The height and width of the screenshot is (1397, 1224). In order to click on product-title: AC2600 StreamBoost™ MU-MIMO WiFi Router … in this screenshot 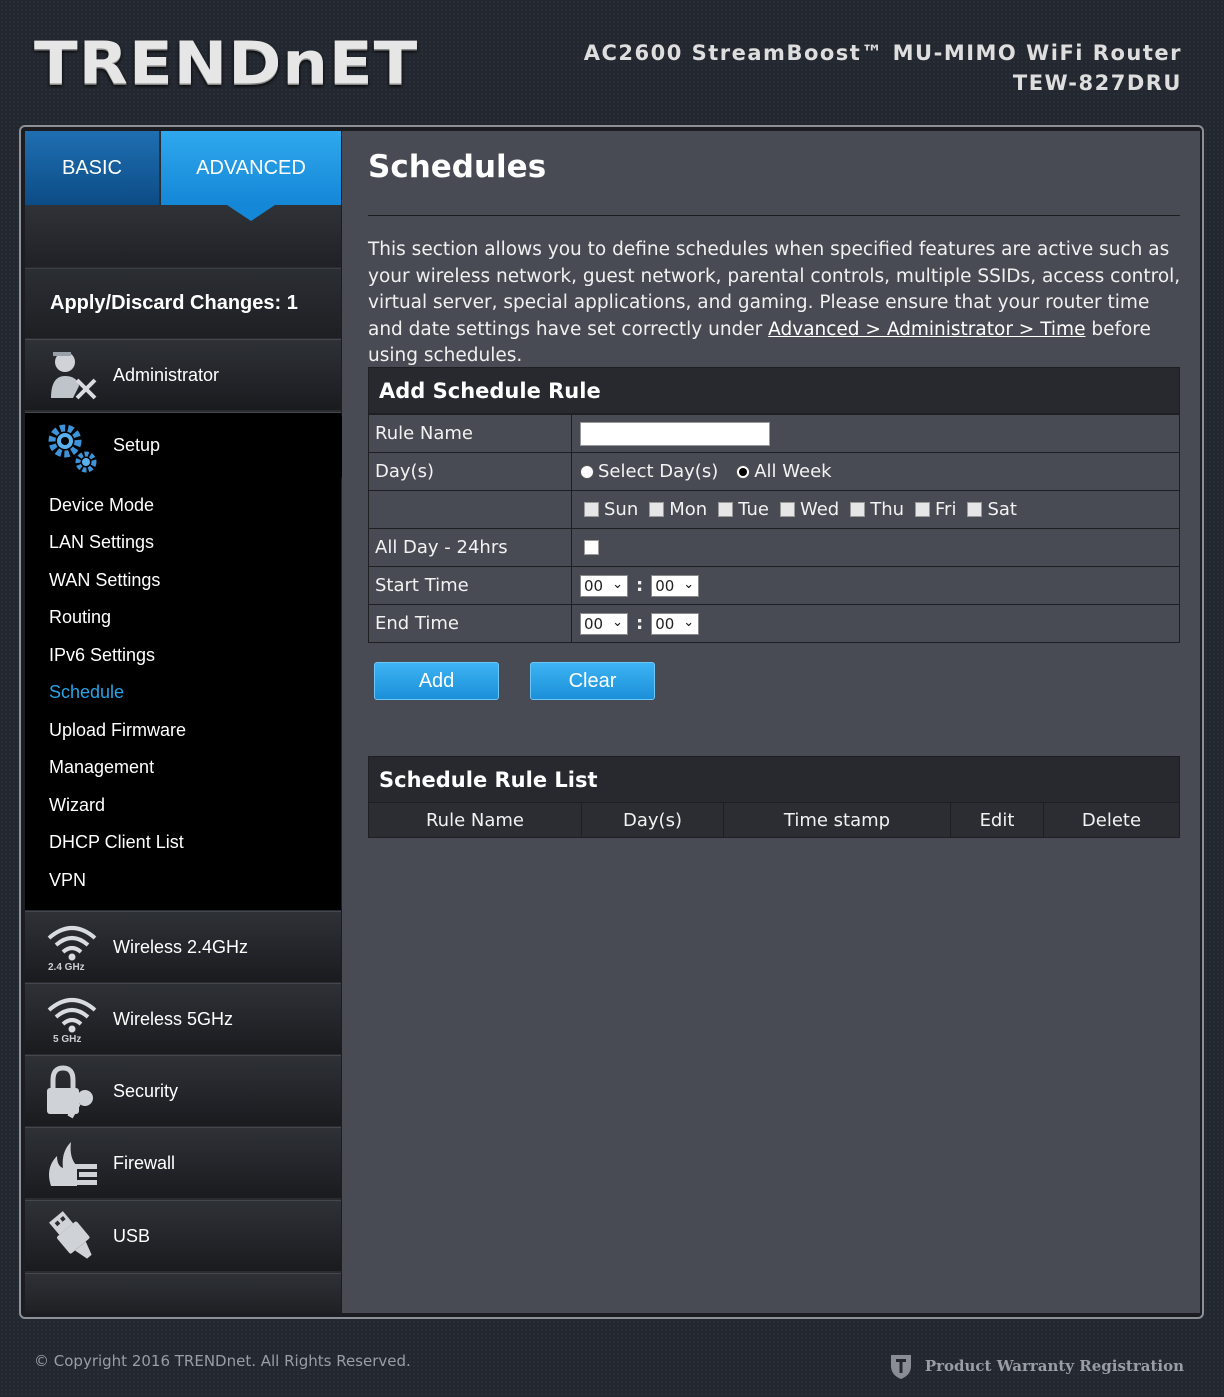, I will do `click(883, 68)`.